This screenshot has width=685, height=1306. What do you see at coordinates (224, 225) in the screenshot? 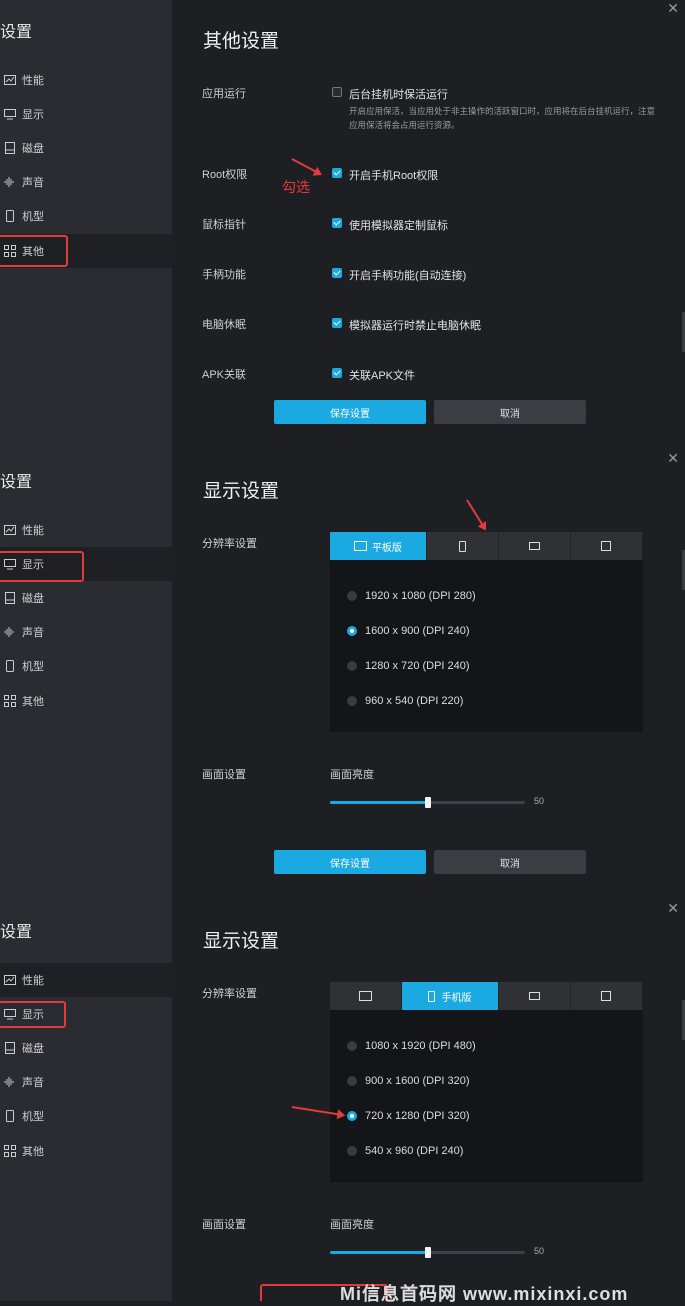
I see `row-label: 鼠标指针` at bounding box center [224, 225].